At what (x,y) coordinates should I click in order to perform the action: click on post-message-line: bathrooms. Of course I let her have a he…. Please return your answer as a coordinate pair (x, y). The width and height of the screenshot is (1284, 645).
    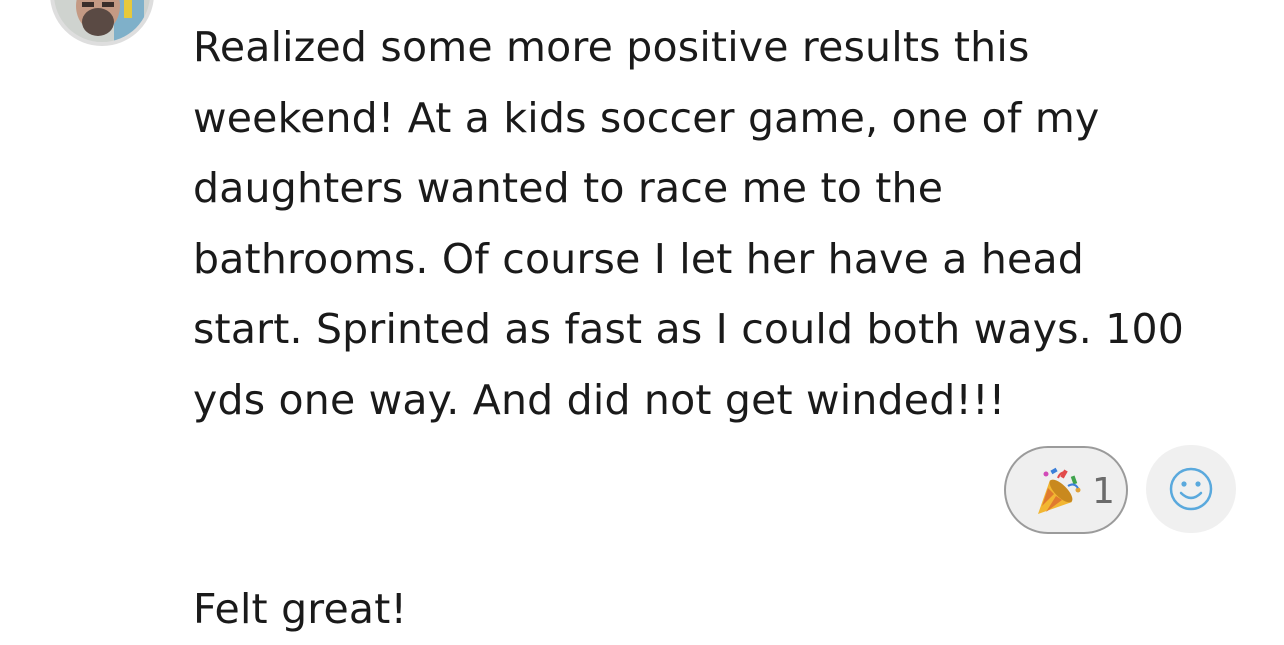
    Looking at the image, I should click on (639, 258).